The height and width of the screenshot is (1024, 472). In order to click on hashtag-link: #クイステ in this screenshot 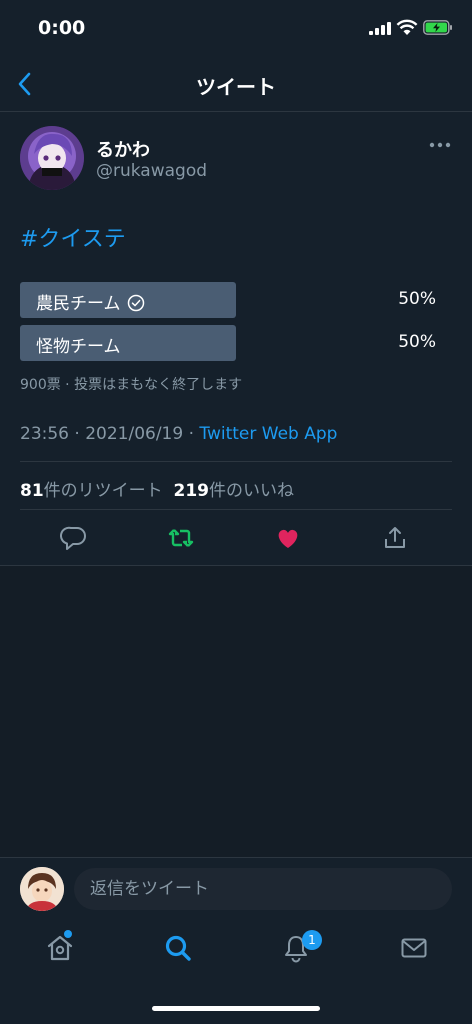, I will do `click(73, 237)`.